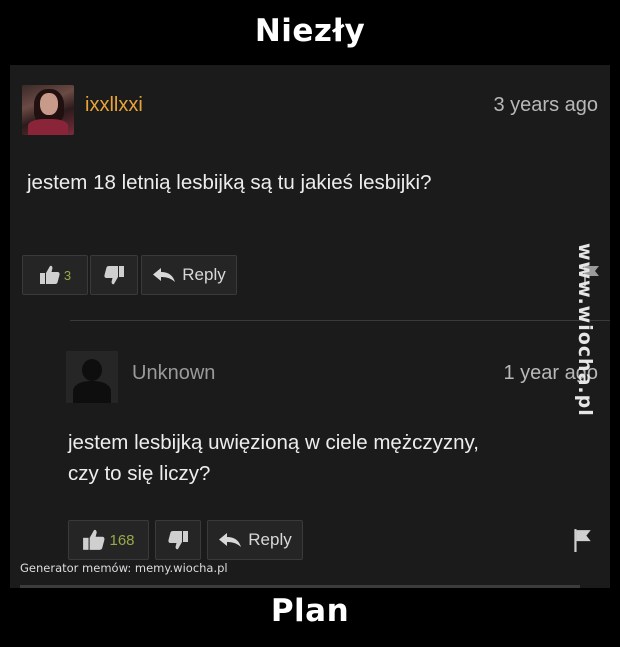 Image resolution: width=620 pixels, height=647 pixels. I want to click on comment-username: Unknown, so click(173, 373).